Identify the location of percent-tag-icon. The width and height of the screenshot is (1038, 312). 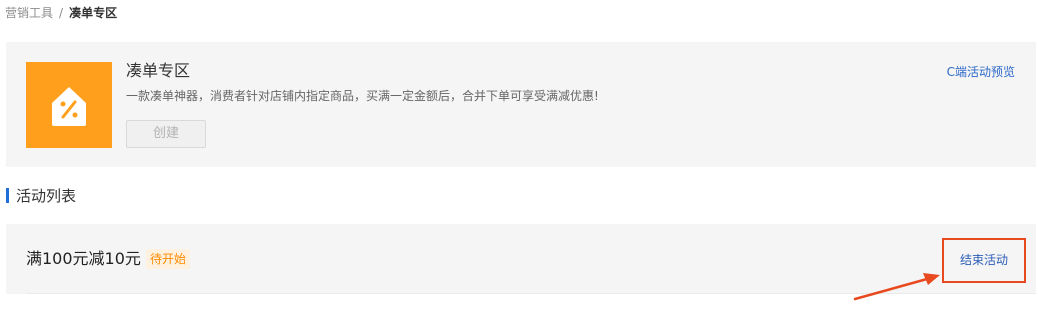
(69, 105).